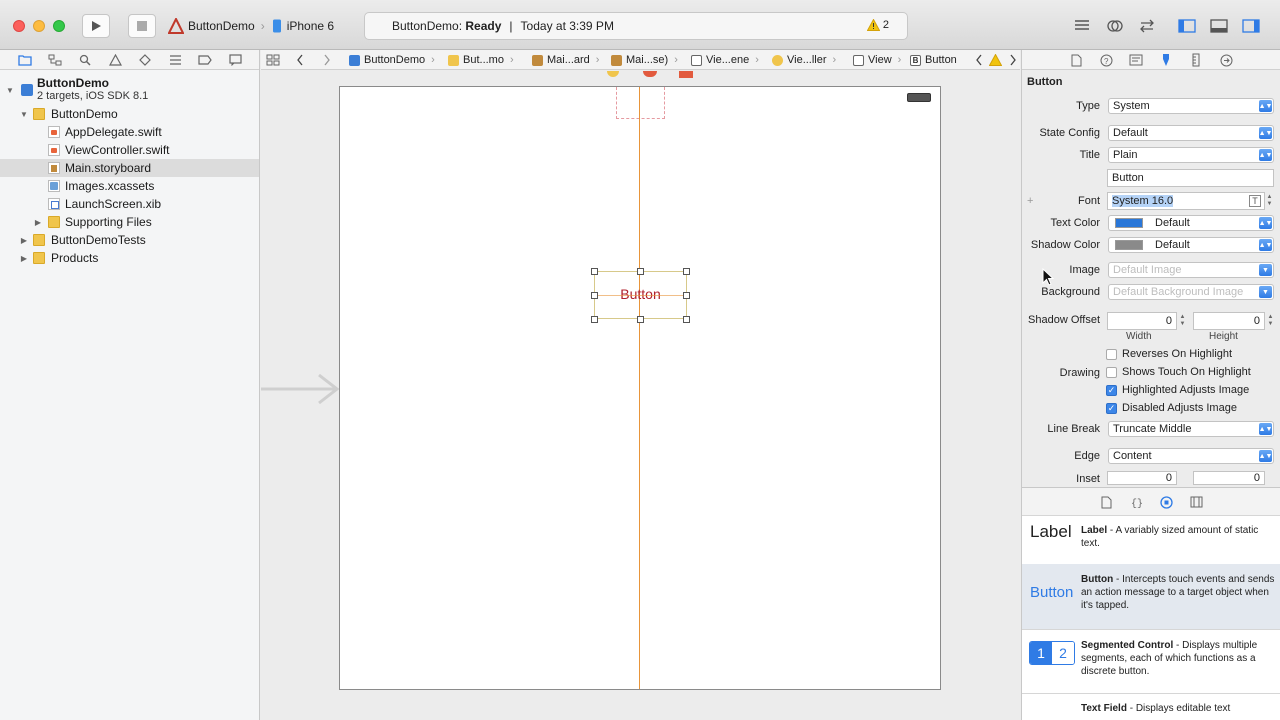 This screenshot has width=1280, height=720. What do you see at coordinates (129, 222) in the screenshot?
I see `tree-item-supporting-files: ▶ Supporting Files` at bounding box center [129, 222].